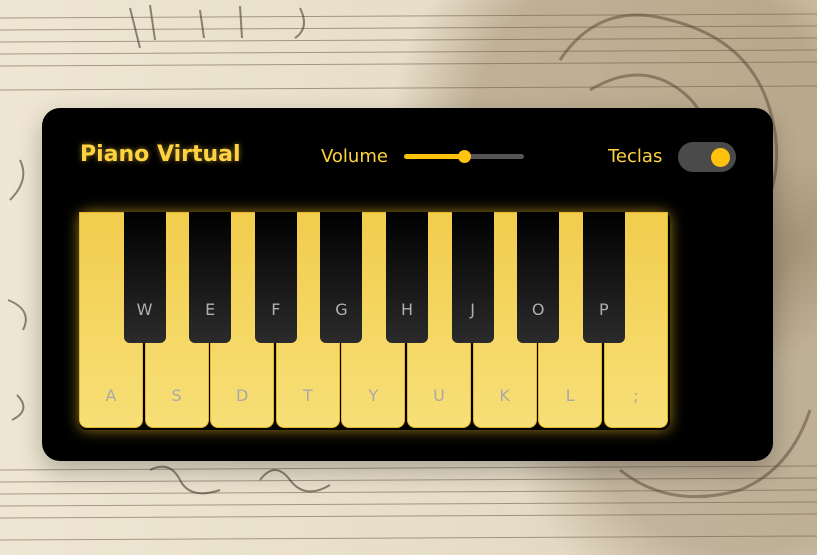 The image size is (817, 555). Describe the element at coordinates (635, 156) in the screenshot. I see `keys-label: Teclas` at that location.